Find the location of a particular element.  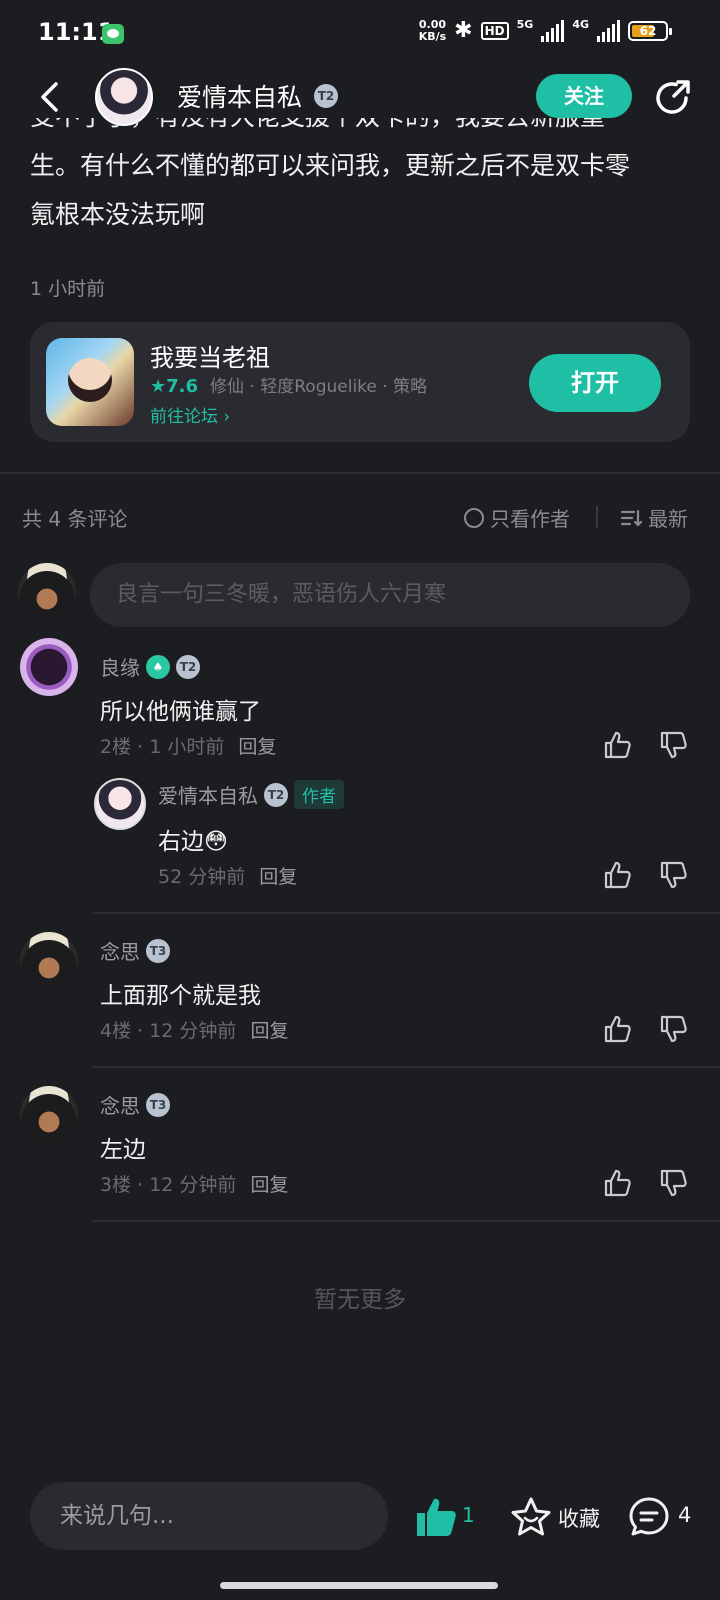

chevron-right-icon: › is located at coordinates (227, 417).